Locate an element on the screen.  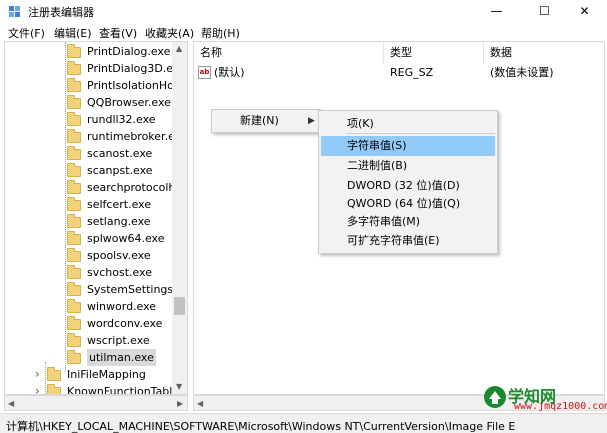
title-bar: 注册表编辑器 — ☐ ✕ is located at coordinates (303, 11).